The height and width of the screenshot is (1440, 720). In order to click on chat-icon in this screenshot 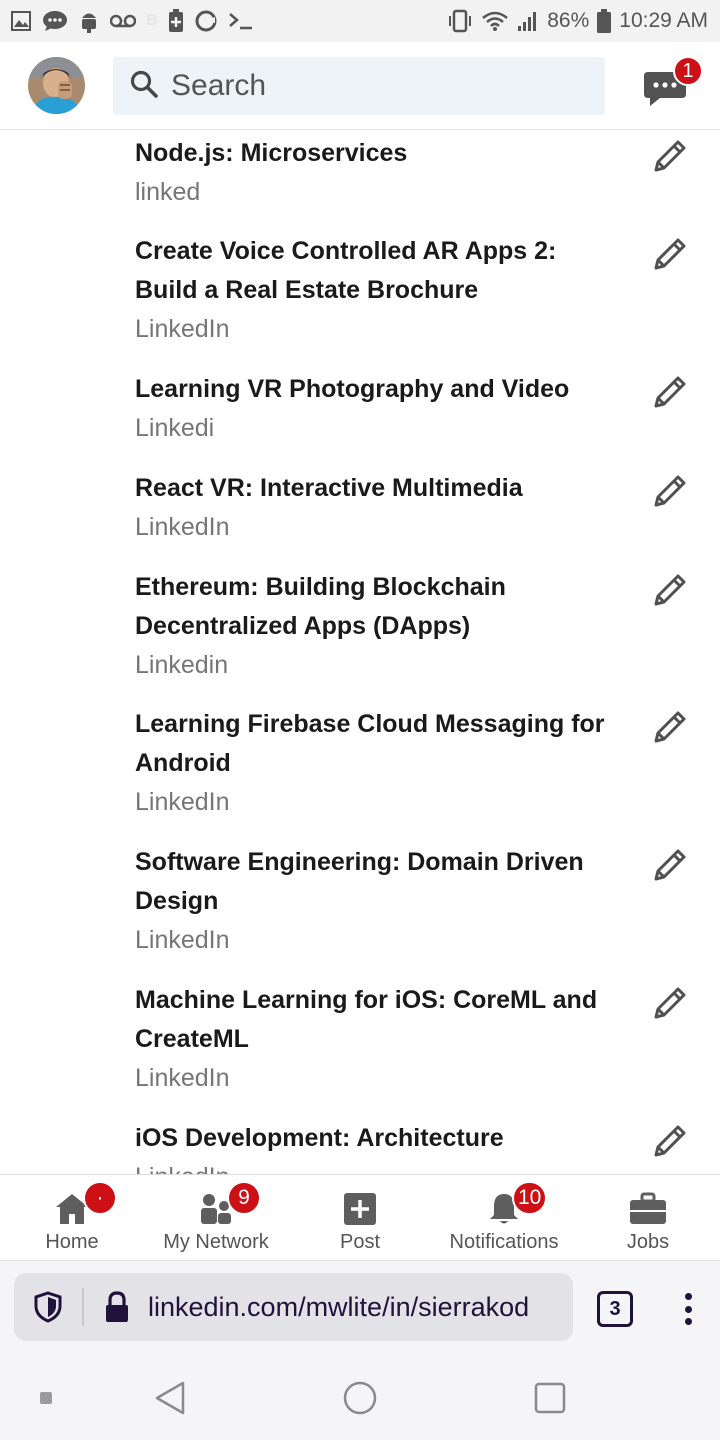, I will do `click(55, 21)`.